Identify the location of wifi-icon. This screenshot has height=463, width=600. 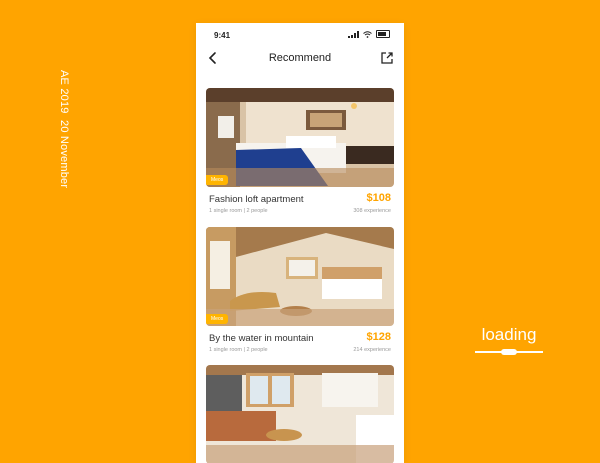
(367, 34).